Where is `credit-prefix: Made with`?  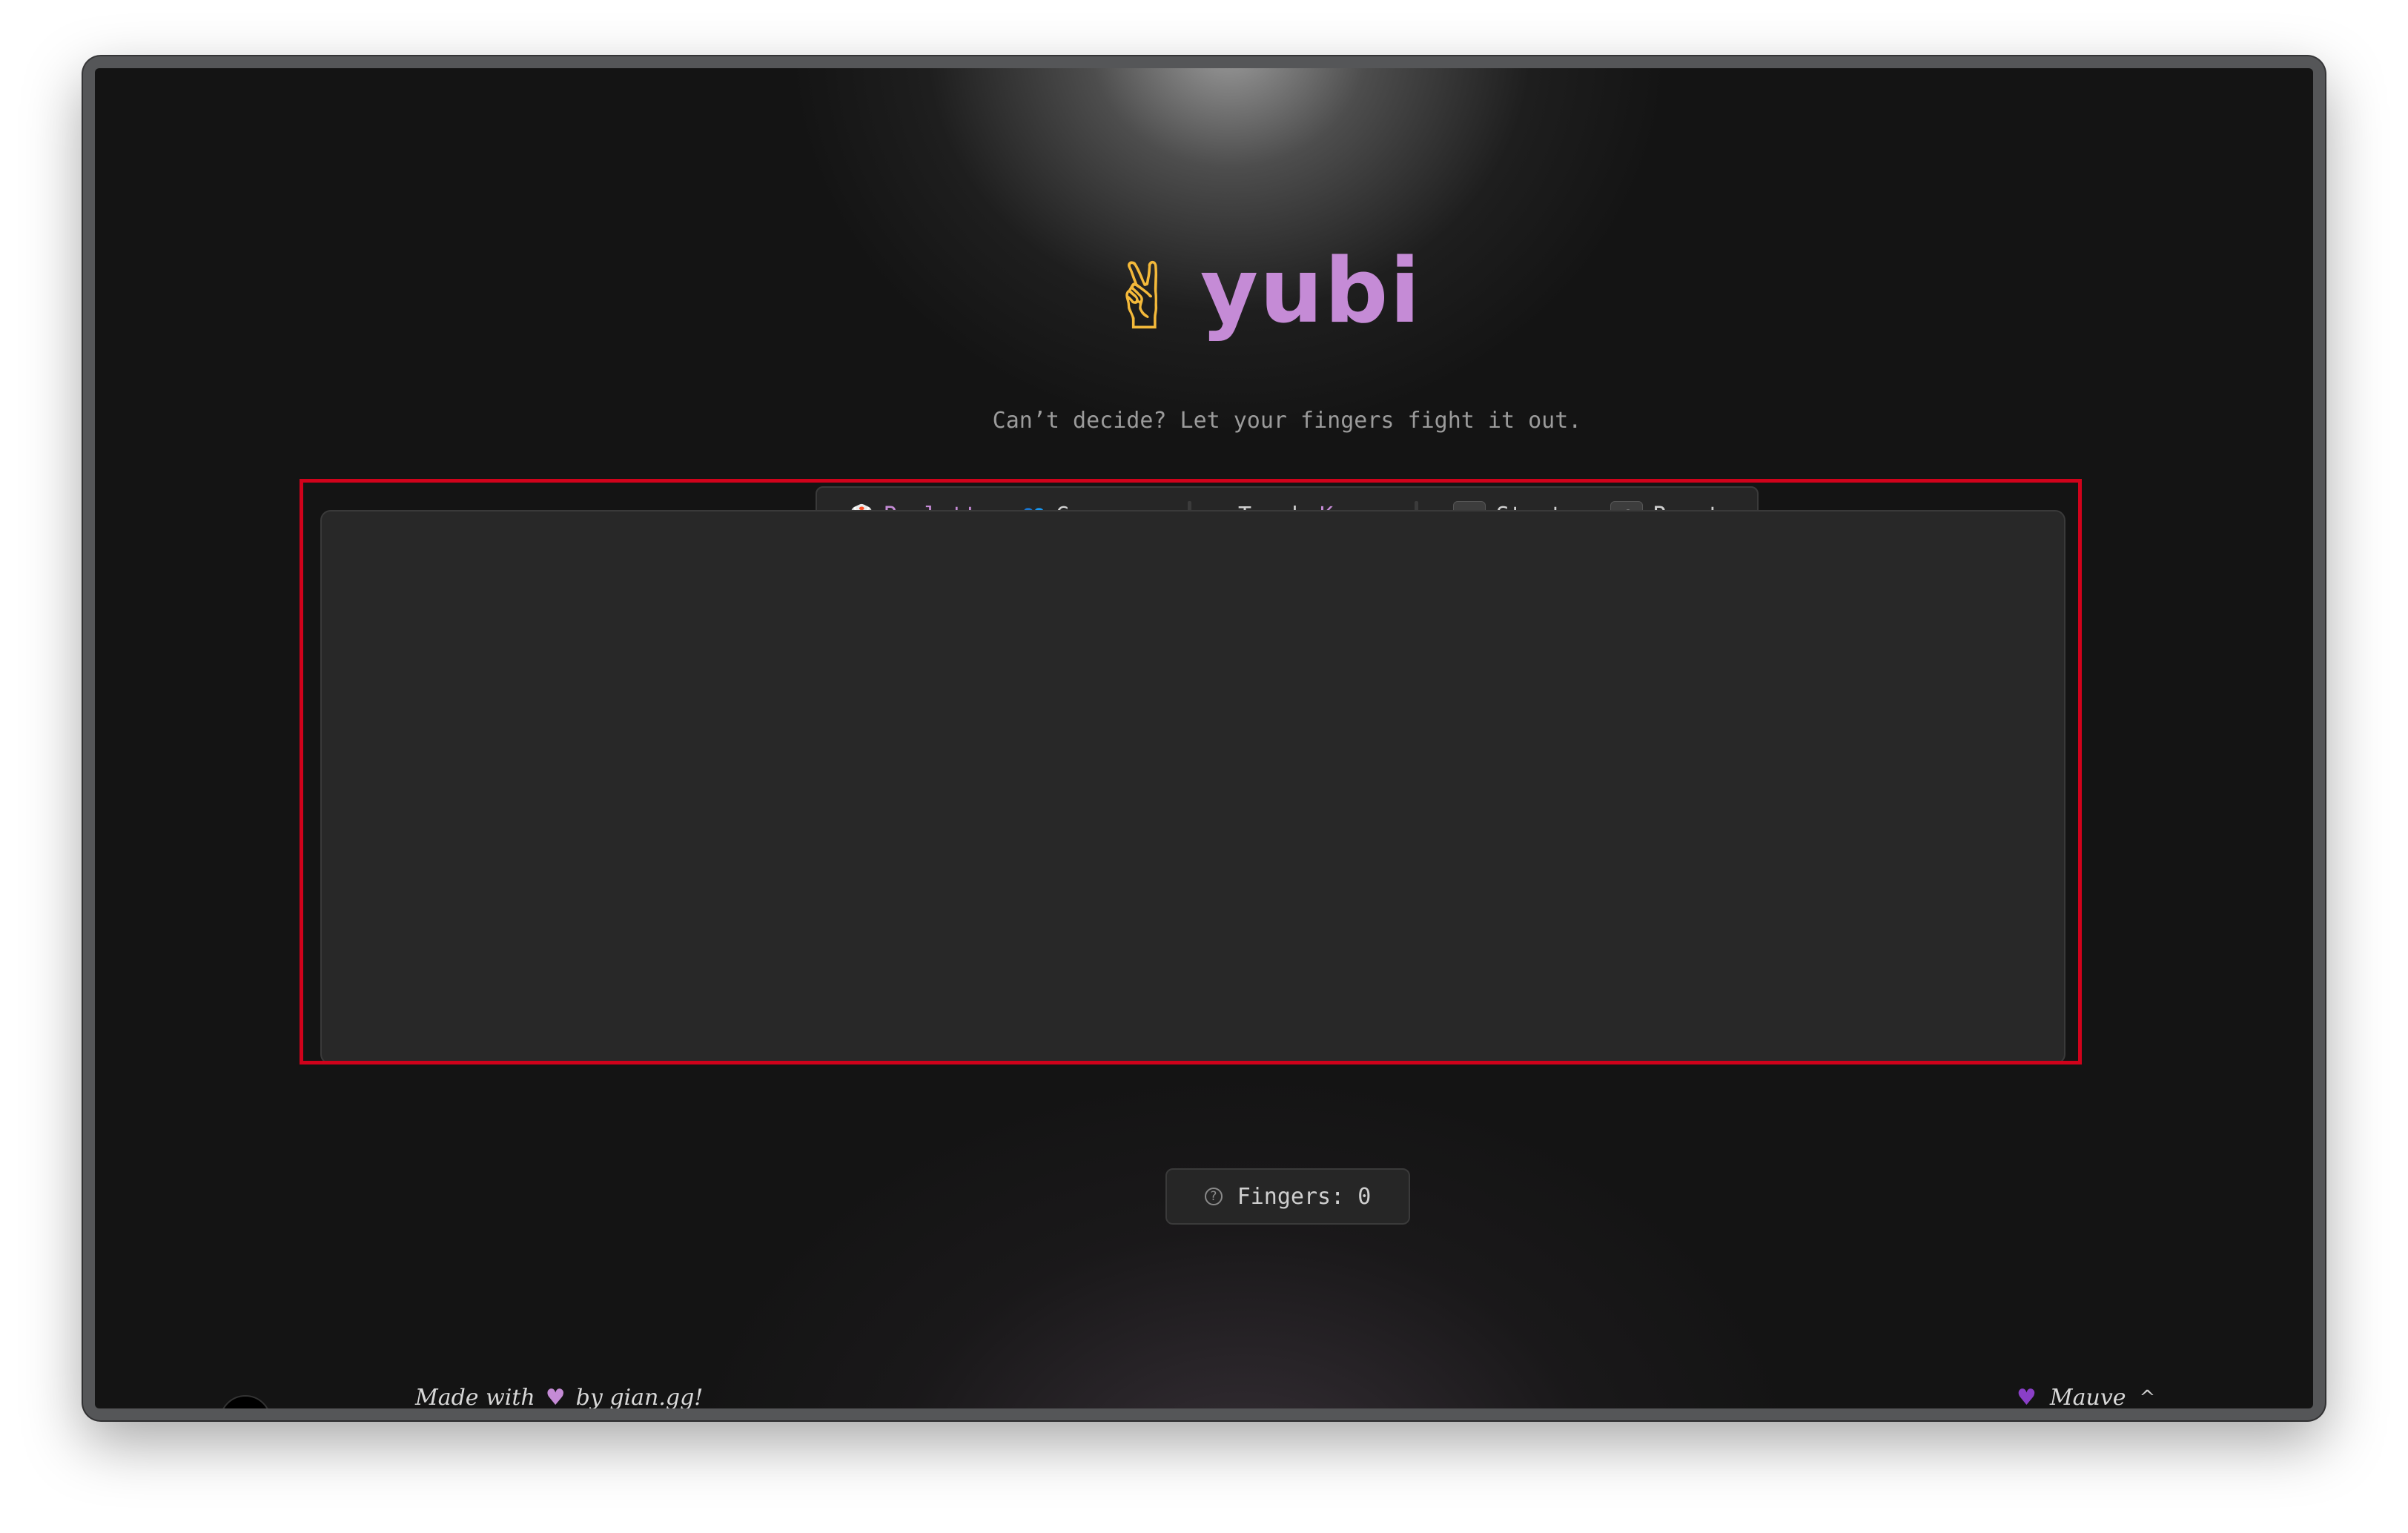
credit-prefix: Made with is located at coordinates (475, 1396).